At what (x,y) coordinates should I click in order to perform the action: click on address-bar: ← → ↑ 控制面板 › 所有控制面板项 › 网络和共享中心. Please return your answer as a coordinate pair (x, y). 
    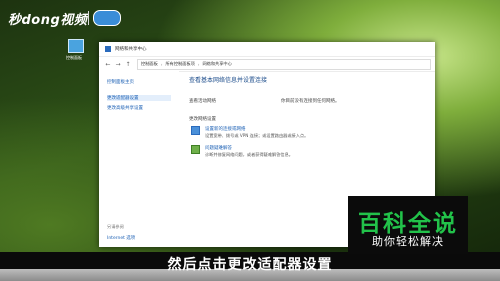
    Looking at the image, I should click on (267, 64).